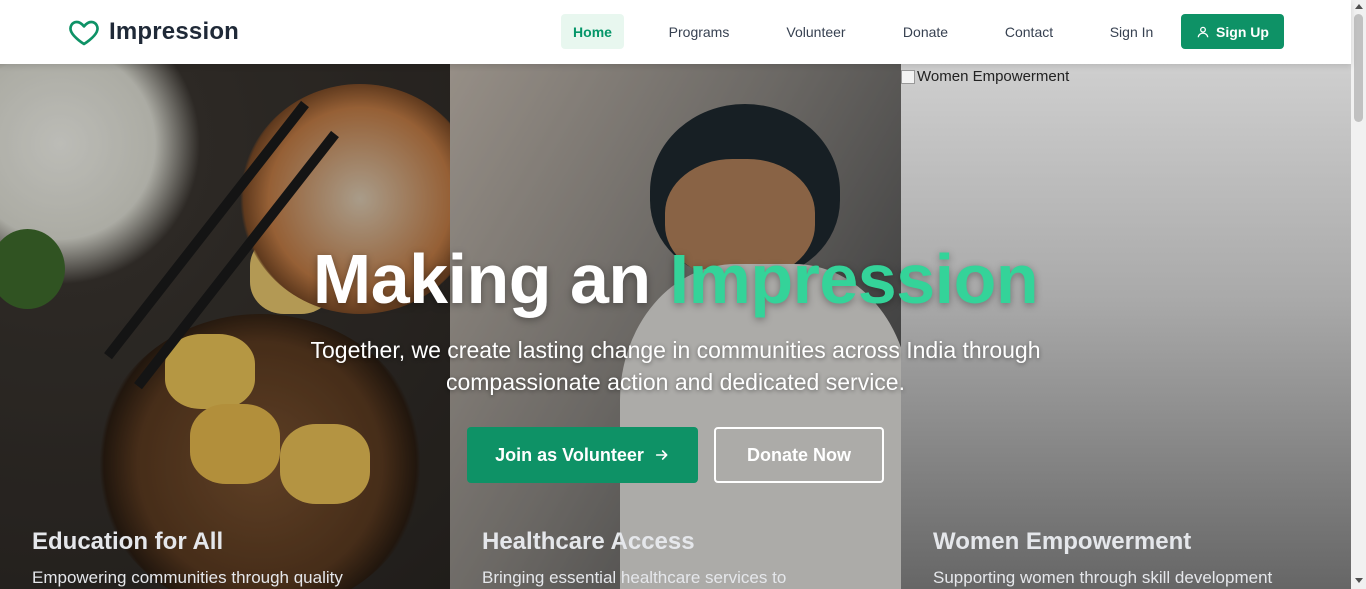 This screenshot has height=589, width=1366. Describe the element at coordinates (569, 454) in the screenshot. I see `join-as-volunteer-label: Join as Volunteer` at that location.